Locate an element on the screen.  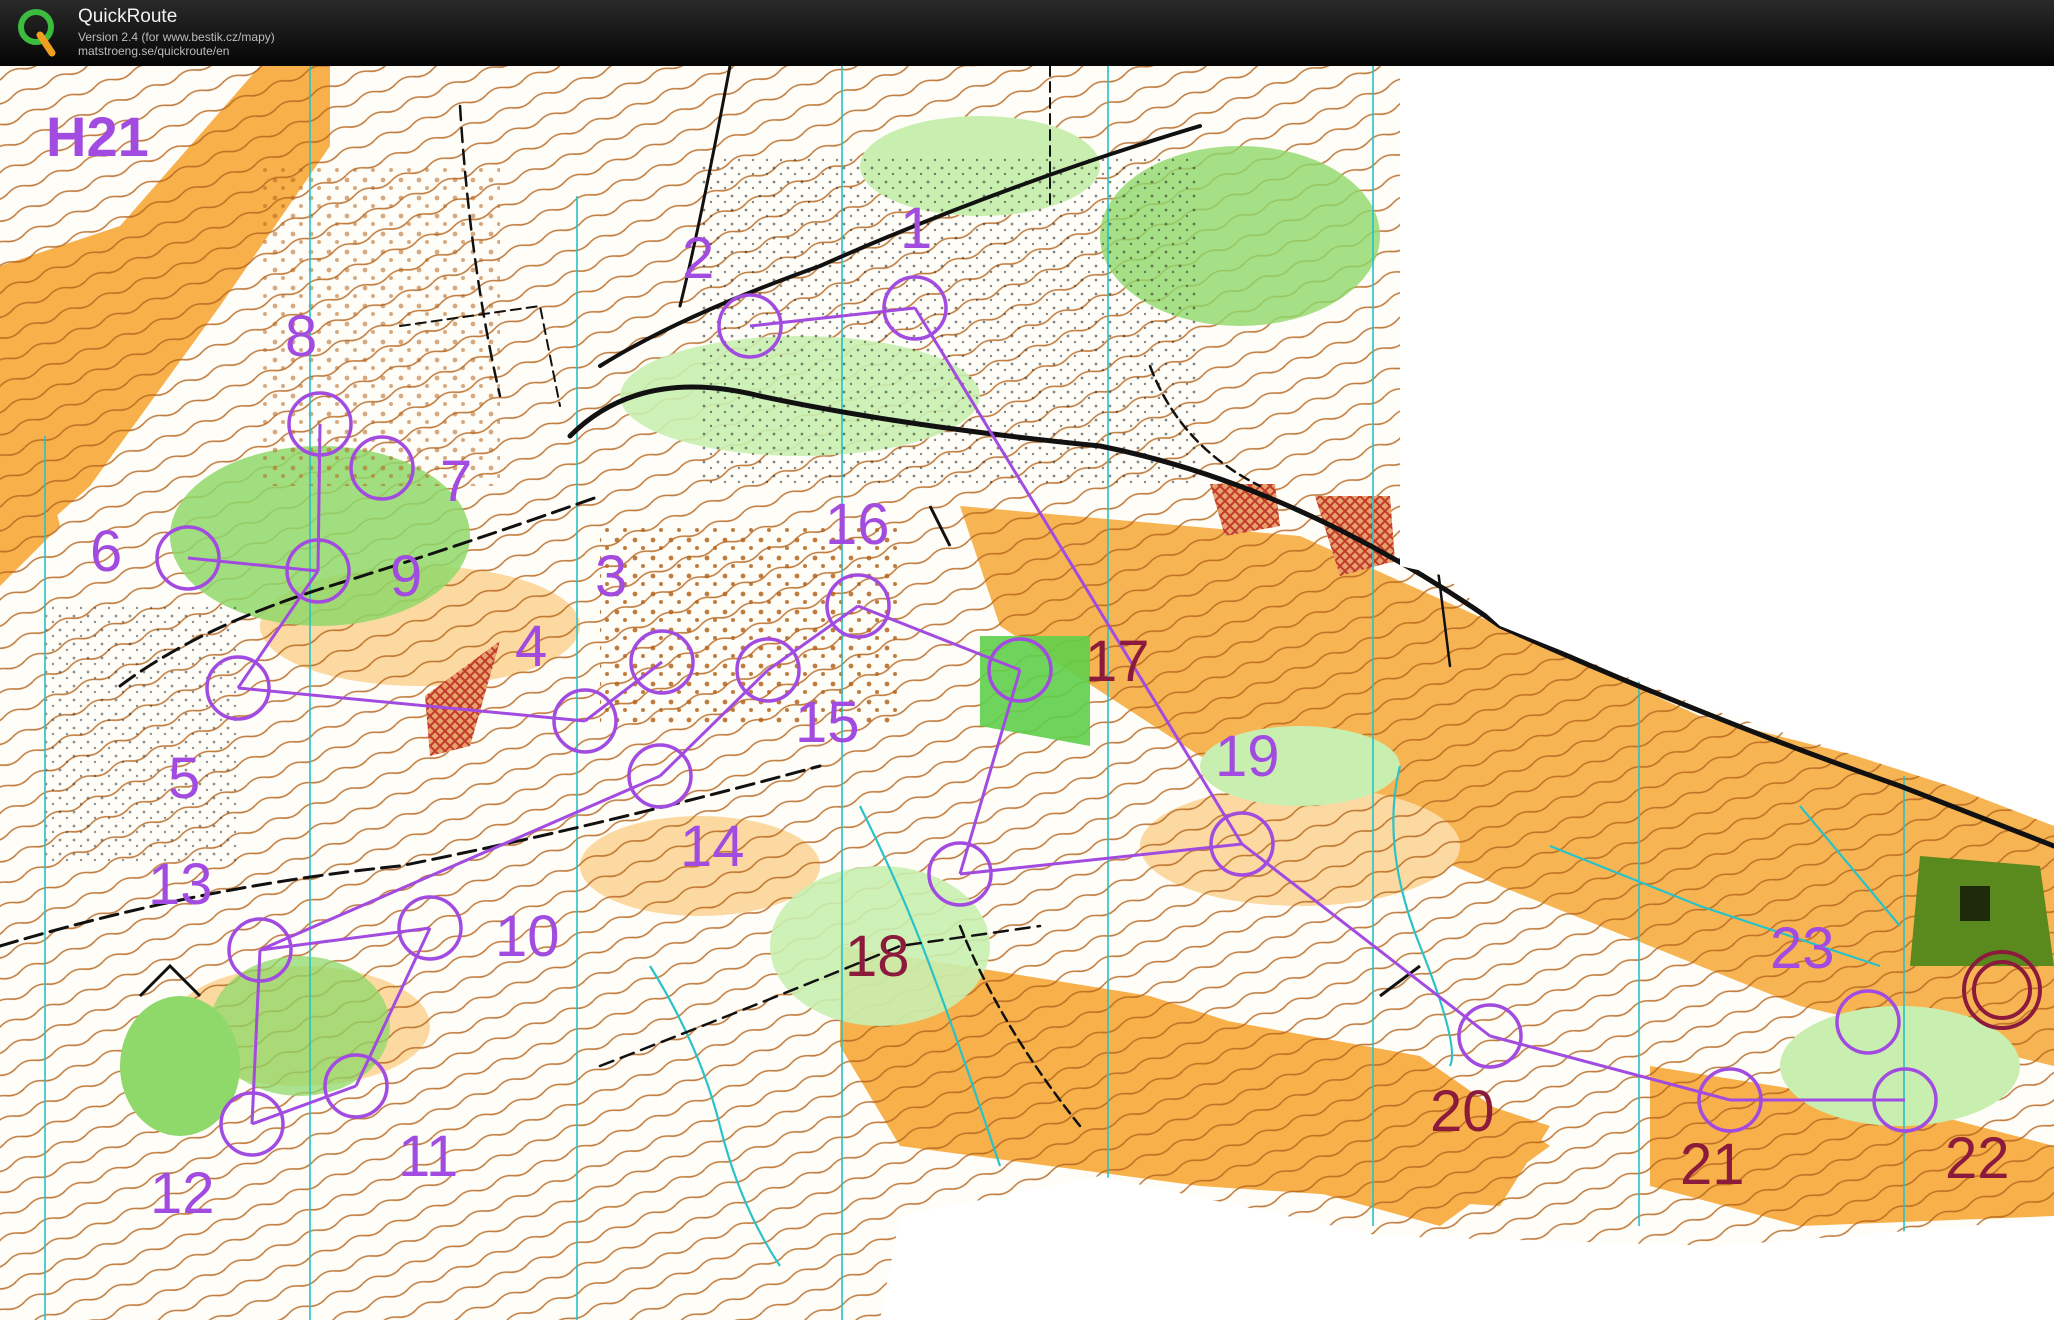
control-number: 5 is located at coordinates (184, 778).